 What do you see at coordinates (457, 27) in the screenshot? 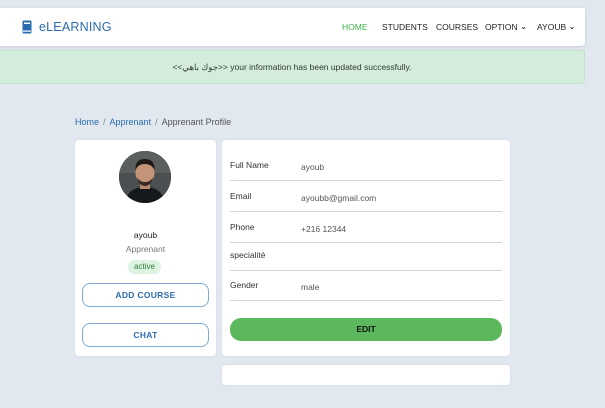
I see `nav-courses: COURSES` at bounding box center [457, 27].